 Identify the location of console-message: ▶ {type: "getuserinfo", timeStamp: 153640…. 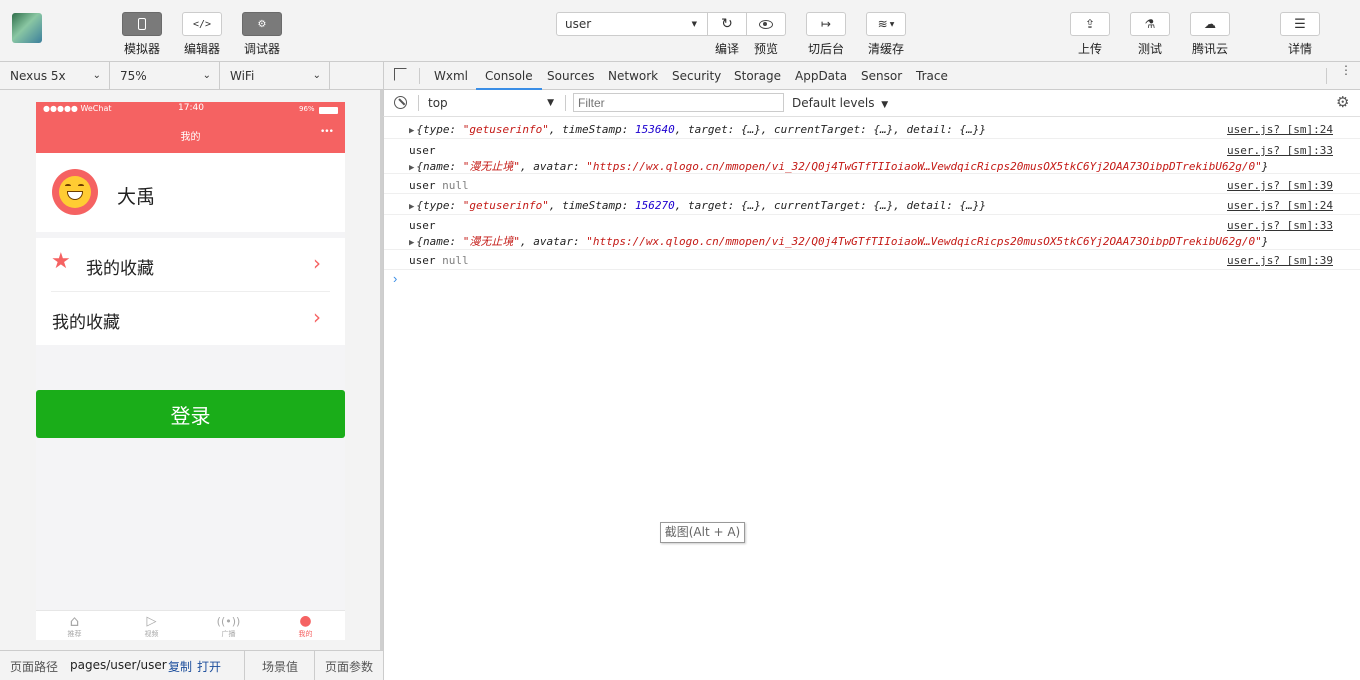
(697, 129).